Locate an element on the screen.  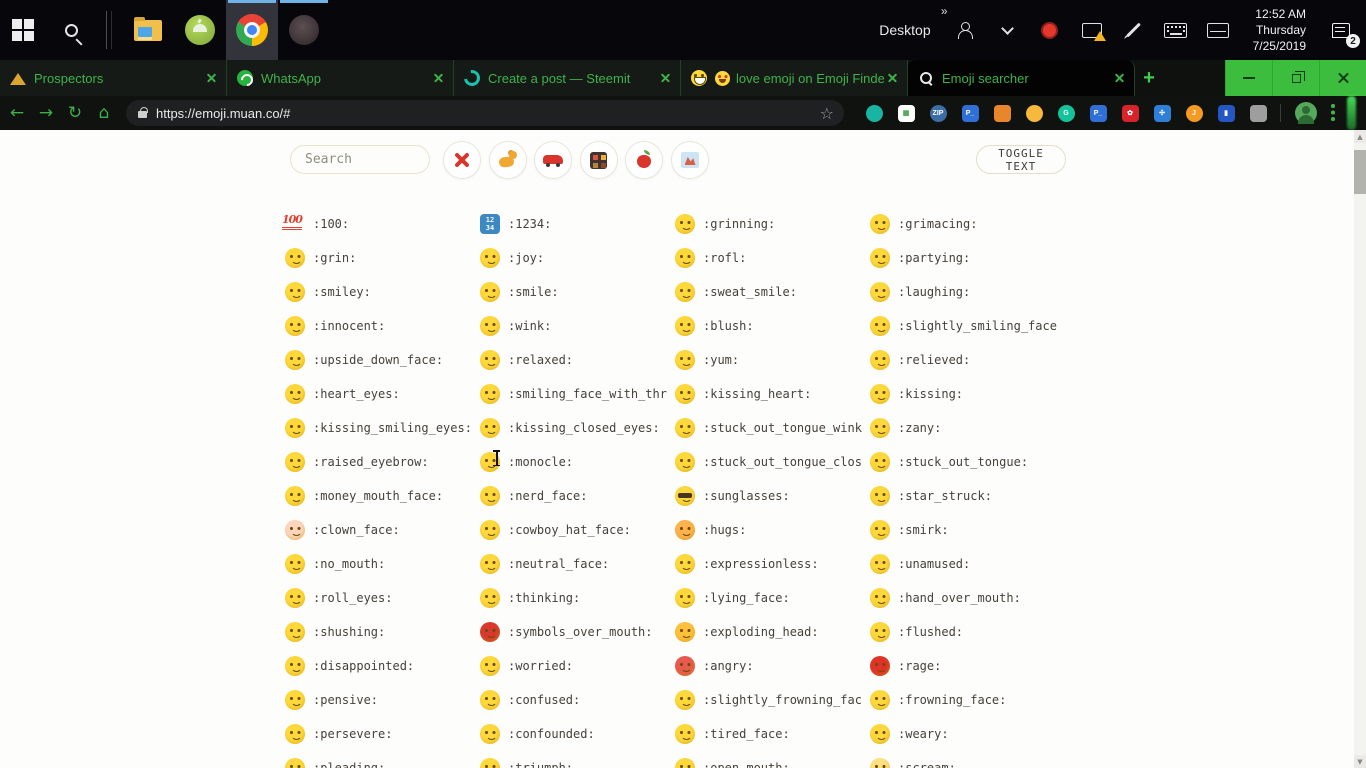
emoji-item-scream: :scream: is located at coordinates (967, 759).